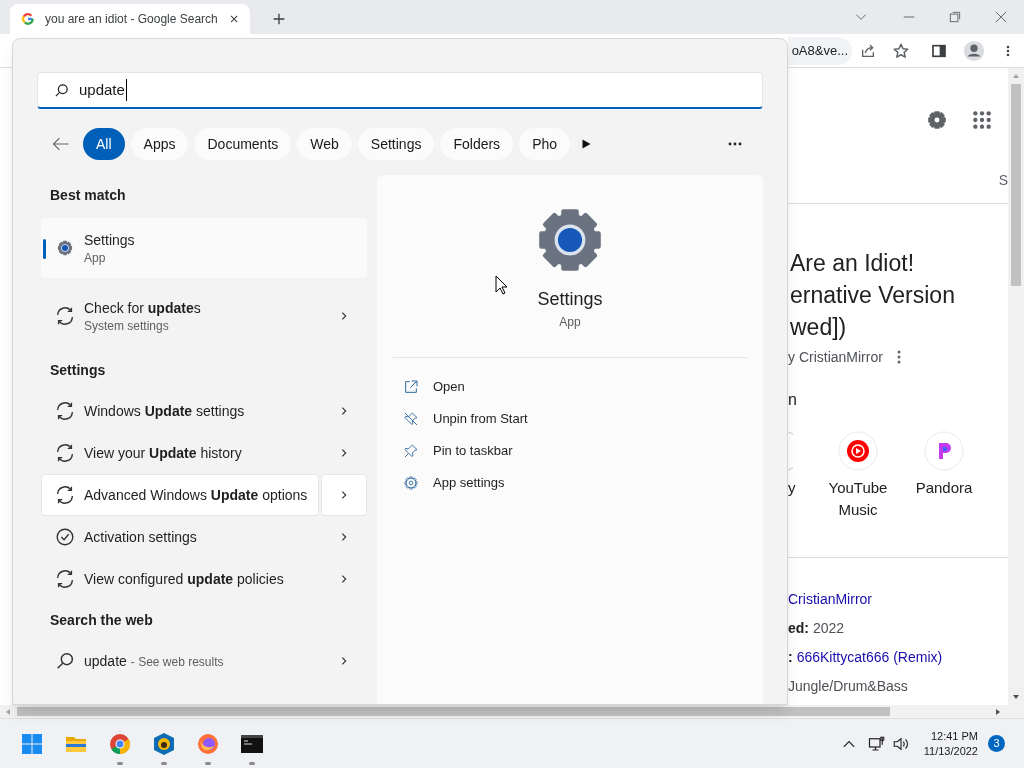  What do you see at coordinates (180, 537) in the screenshot?
I see `result-item: Activation settings` at bounding box center [180, 537].